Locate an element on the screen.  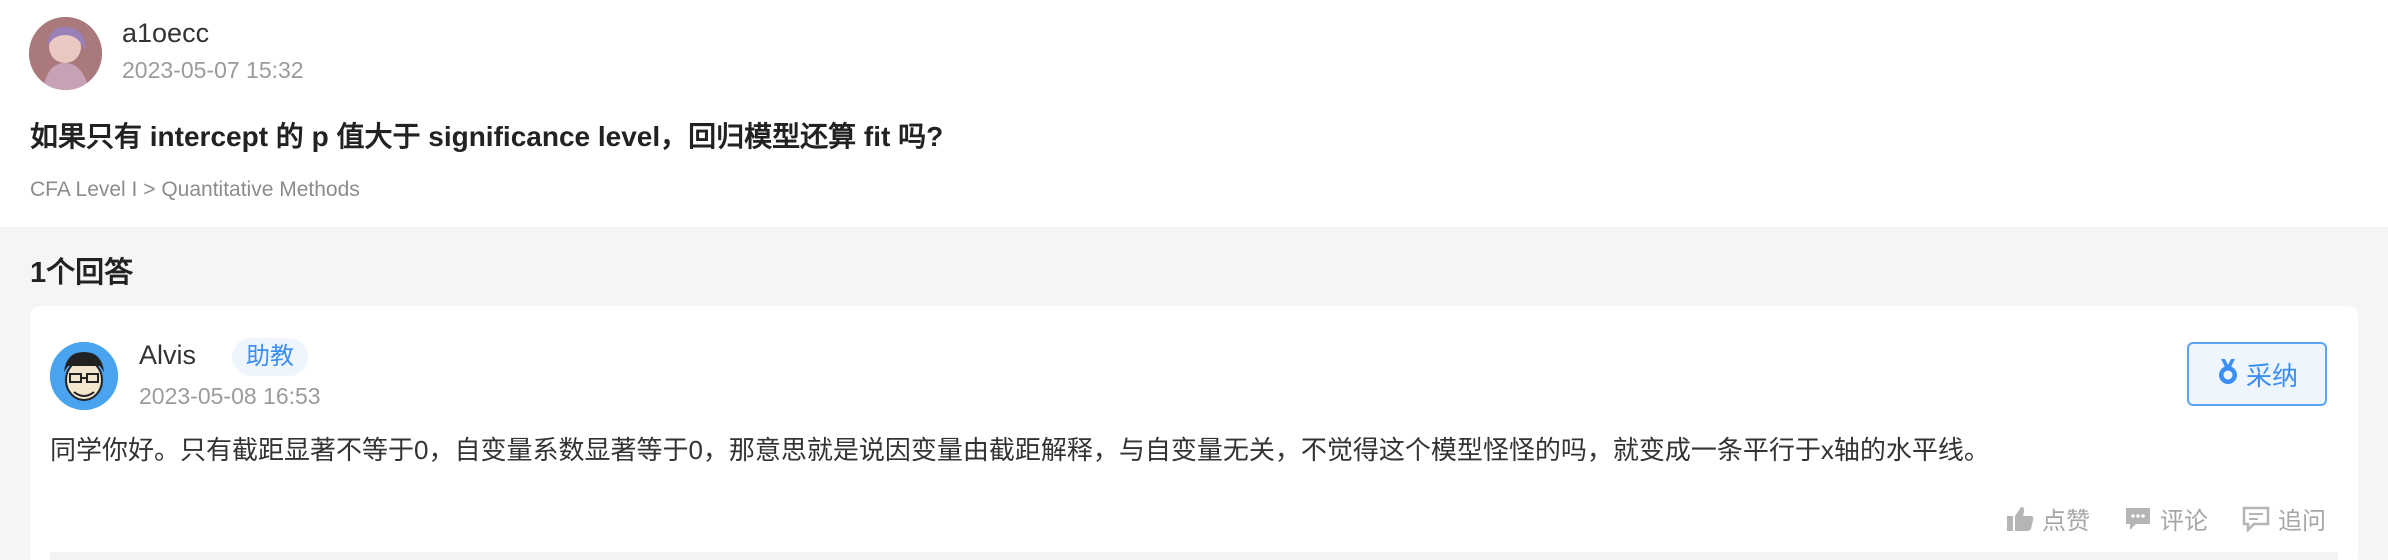
follow-up-label: 追问 is located at coordinates (2302, 521).